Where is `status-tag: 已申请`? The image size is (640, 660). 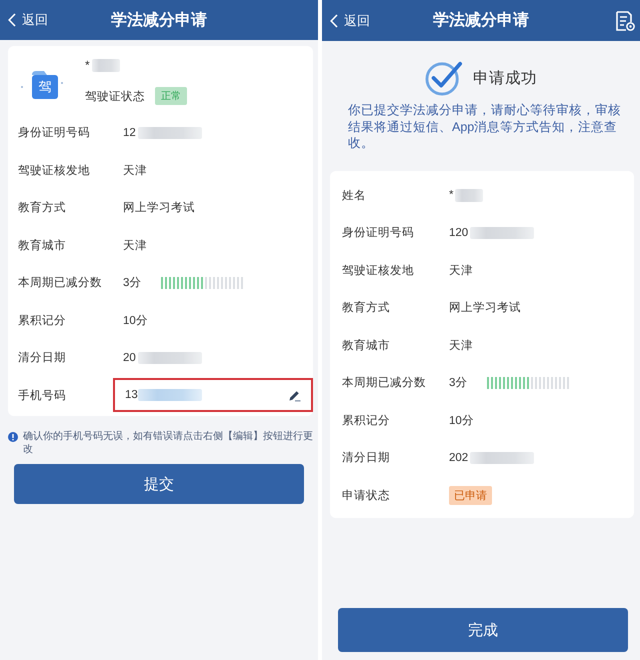
status-tag: 已申请 is located at coordinates (470, 495).